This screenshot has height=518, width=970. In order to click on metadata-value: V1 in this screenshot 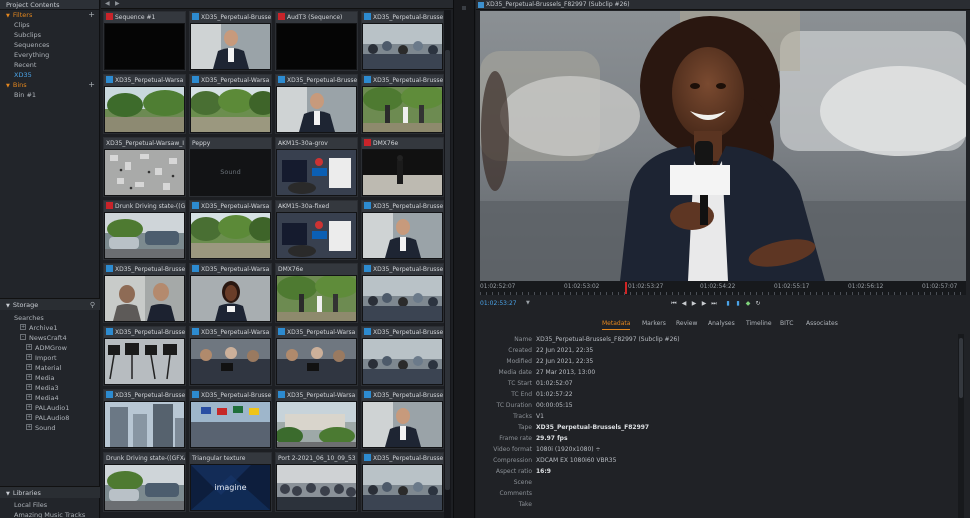, I will do `click(540, 416)`.